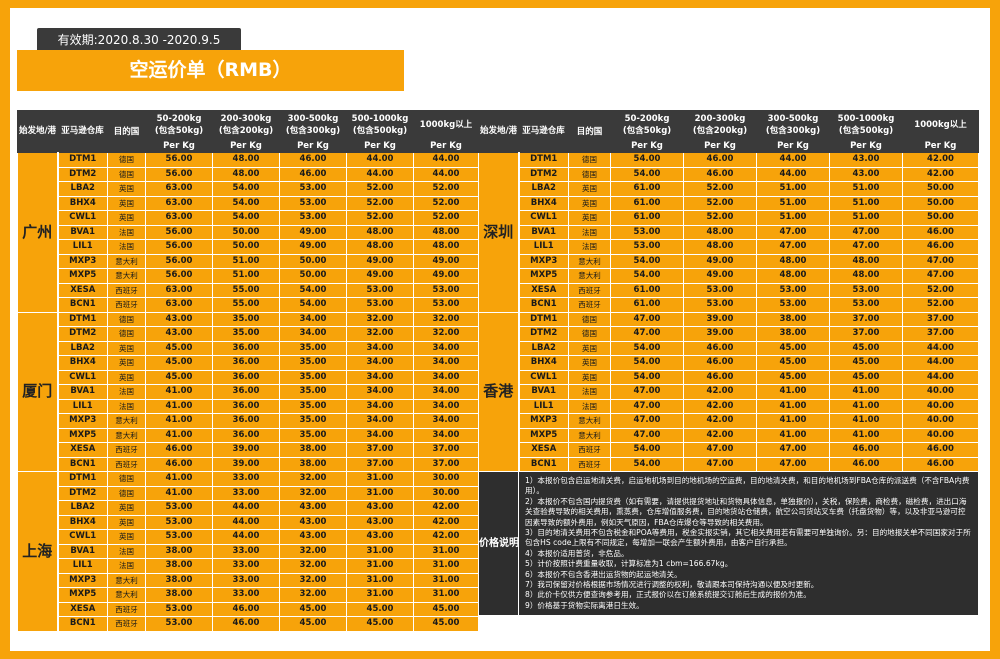 The height and width of the screenshot is (659, 1000). Describe the element at coordinates (720, 247) in the screenshot. I see `rate-200-300: 48.00` at that location.